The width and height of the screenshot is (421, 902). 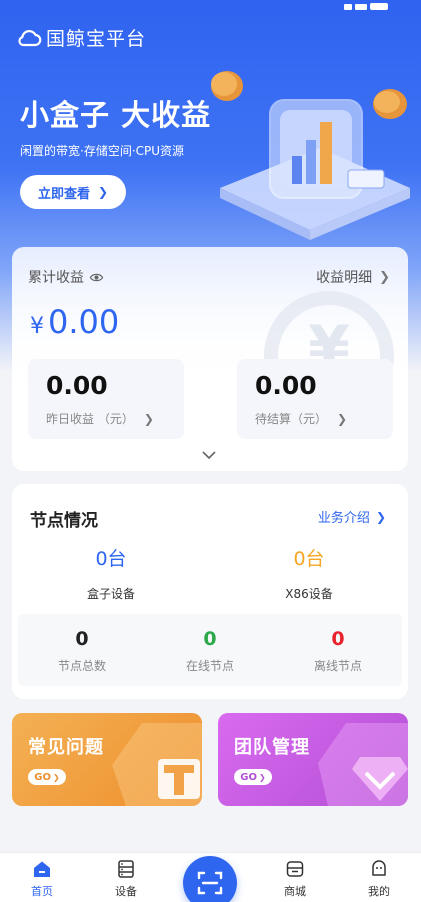 I want to click on tab-devices-label: 设备, so click(x=126, y=891).